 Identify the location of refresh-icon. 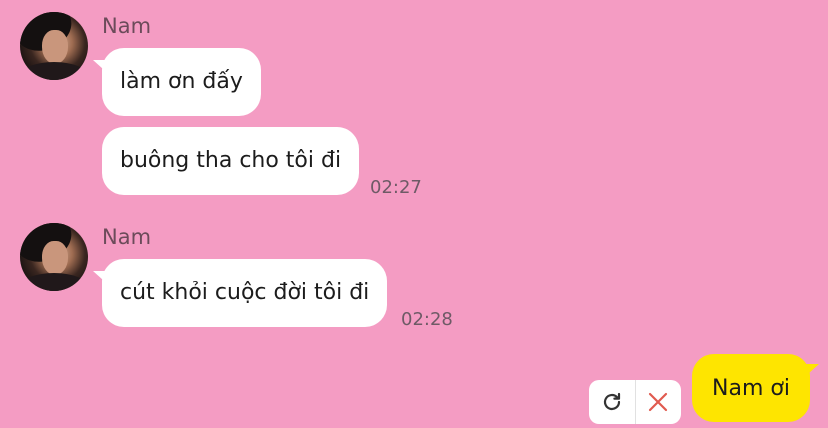
(611, 401).